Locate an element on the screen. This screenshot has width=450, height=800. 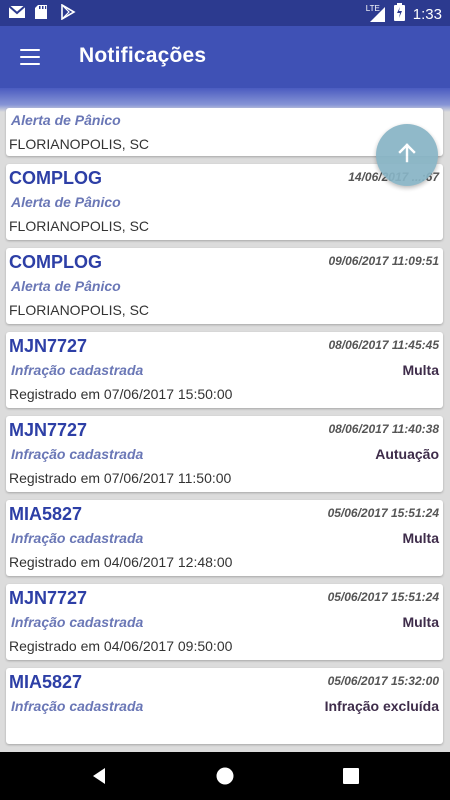
notification-detail: Registrado em 04/06/2017 12:48:00 is located at coordinates (121, 562).